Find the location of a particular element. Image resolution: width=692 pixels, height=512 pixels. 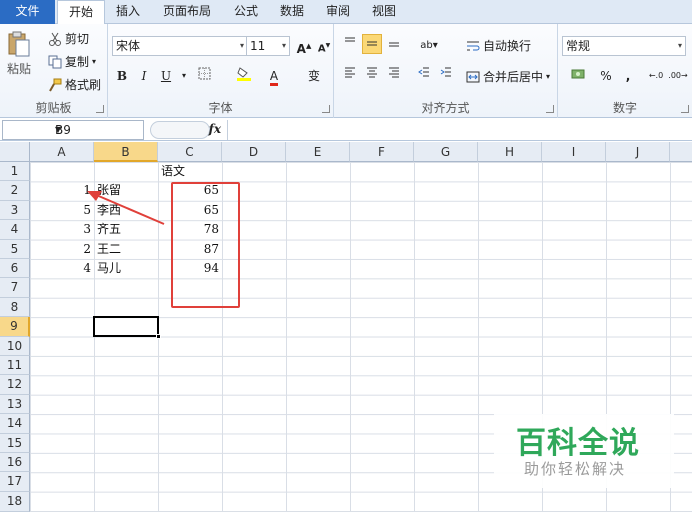

tab-review: 审阅 is located at coordinates (338, 12).